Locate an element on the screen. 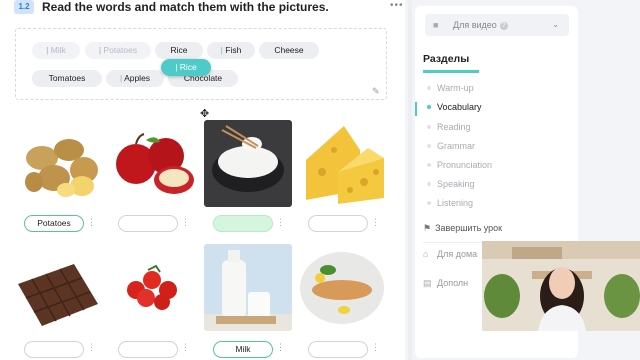 The image size is (640, 360). potatoes-image is located at coordinates (58, 163).